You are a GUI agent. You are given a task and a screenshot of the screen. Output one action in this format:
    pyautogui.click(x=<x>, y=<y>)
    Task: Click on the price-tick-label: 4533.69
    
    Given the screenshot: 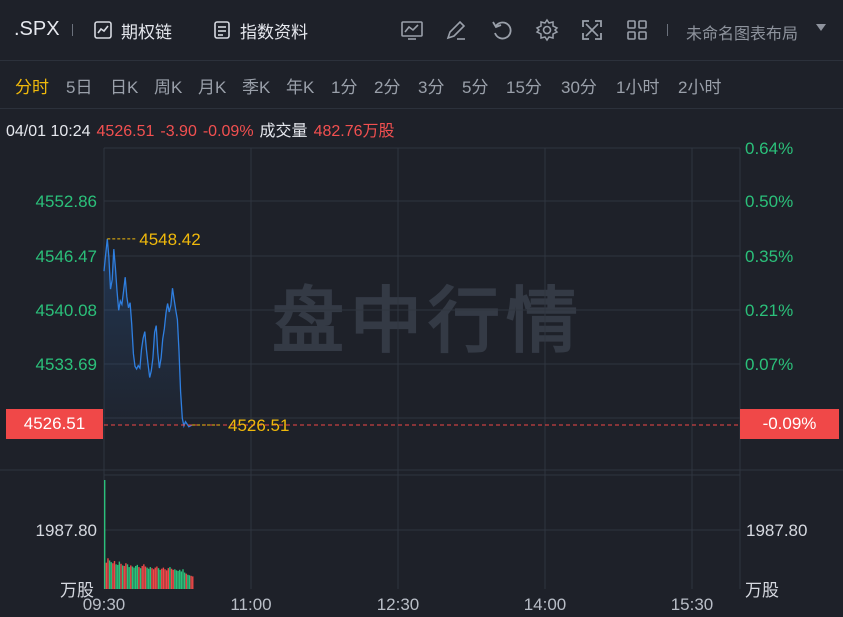 What is the action you would take?
    pyautogui.click(x=66, y=364)
    